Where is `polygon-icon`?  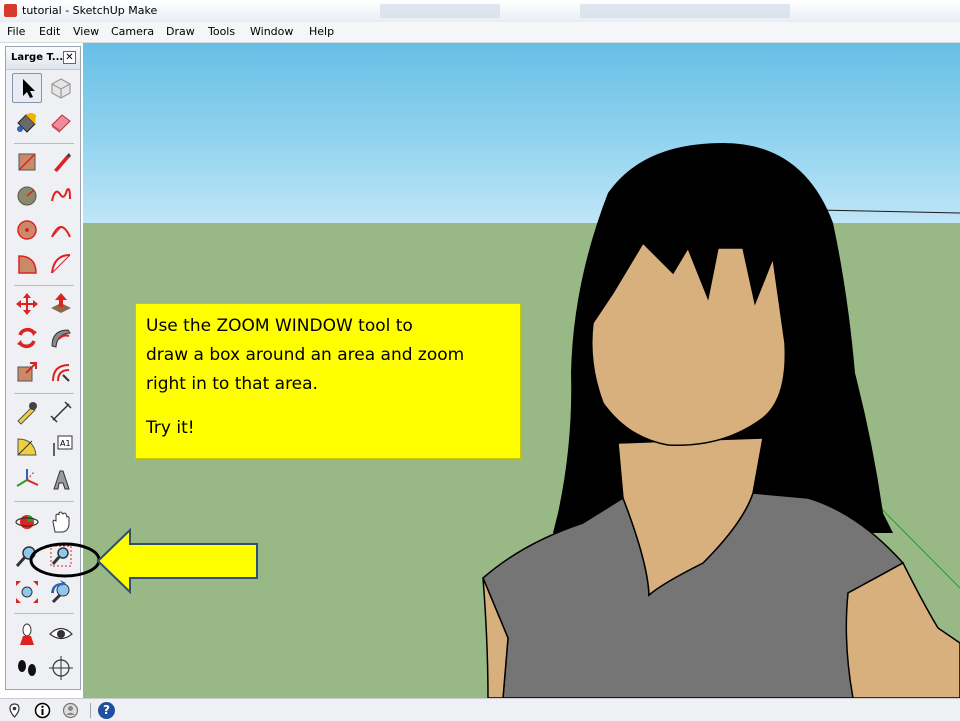
polygon-icon is located at coordinates (27, 230).